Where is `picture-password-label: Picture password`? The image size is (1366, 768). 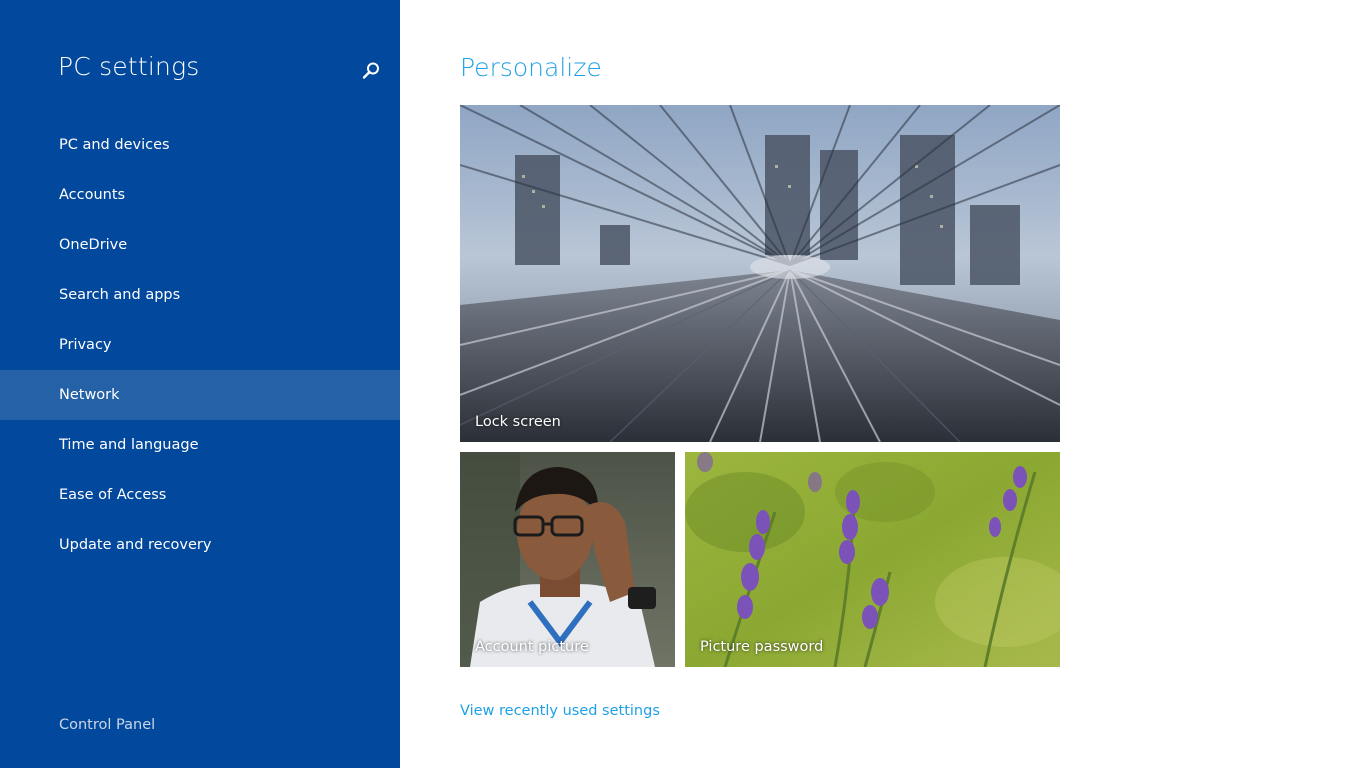
picture-password-label: Picture password is located at coordinates (762, 647).